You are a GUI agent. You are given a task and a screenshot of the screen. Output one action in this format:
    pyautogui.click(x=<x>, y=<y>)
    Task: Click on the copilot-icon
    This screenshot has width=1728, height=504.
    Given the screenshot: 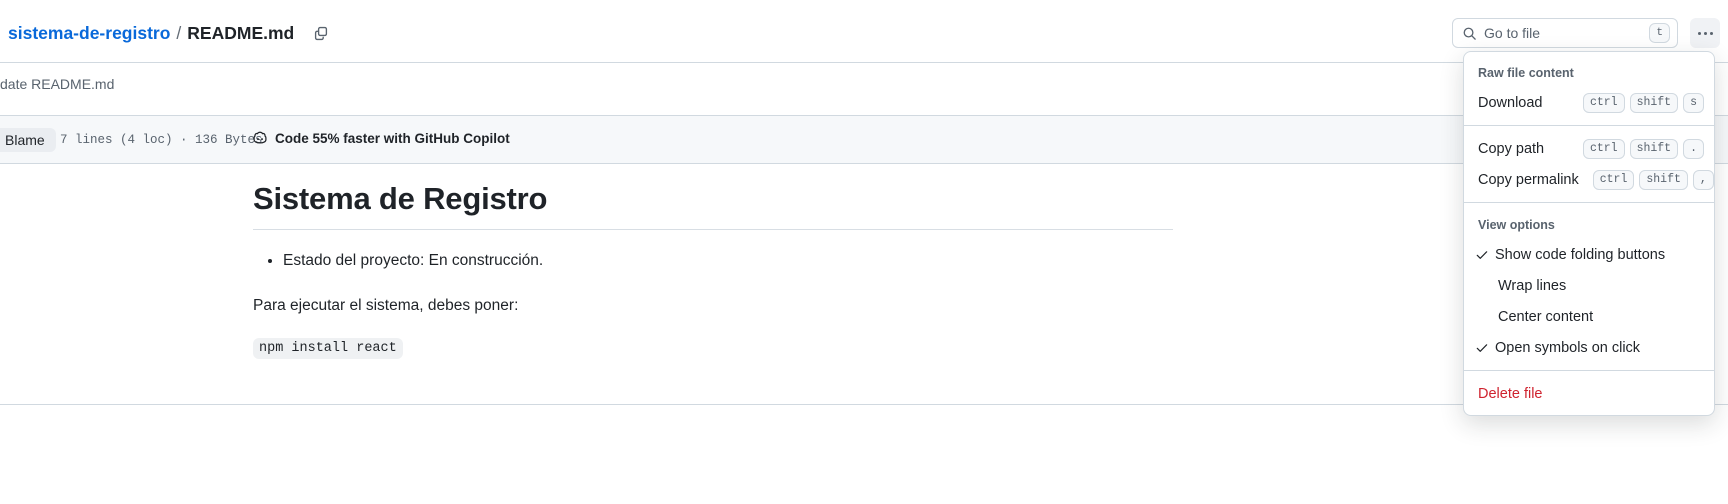 What is the action you would take?
    pyautogui.click(x=260, y=138)
    